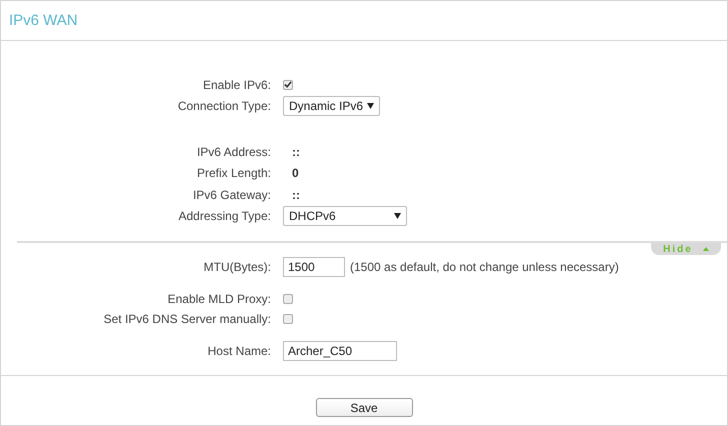 The width and height of the screenshot is (728, 426). What do you see at coordinates (224, 216) in the screenshot?
I see `field-label: Addressing Type:` at bounding box center [224, 216].